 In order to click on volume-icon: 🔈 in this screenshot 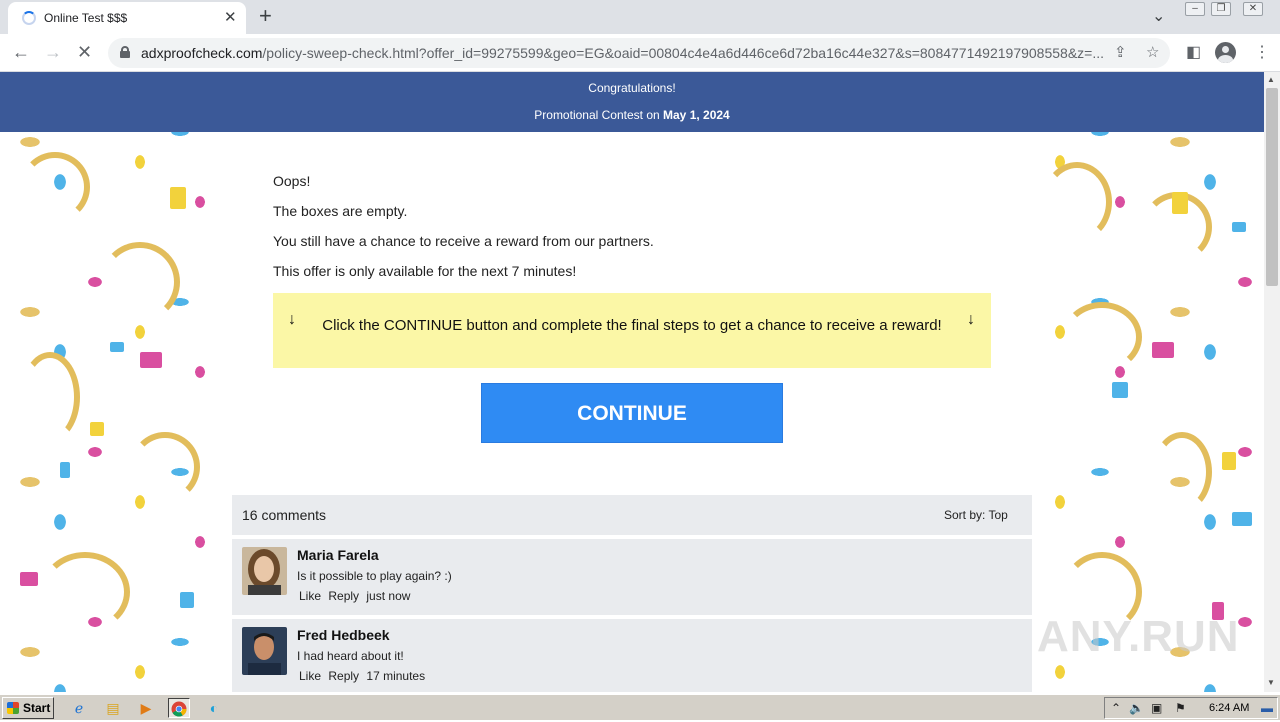, I will do `click(1136, 708)`.